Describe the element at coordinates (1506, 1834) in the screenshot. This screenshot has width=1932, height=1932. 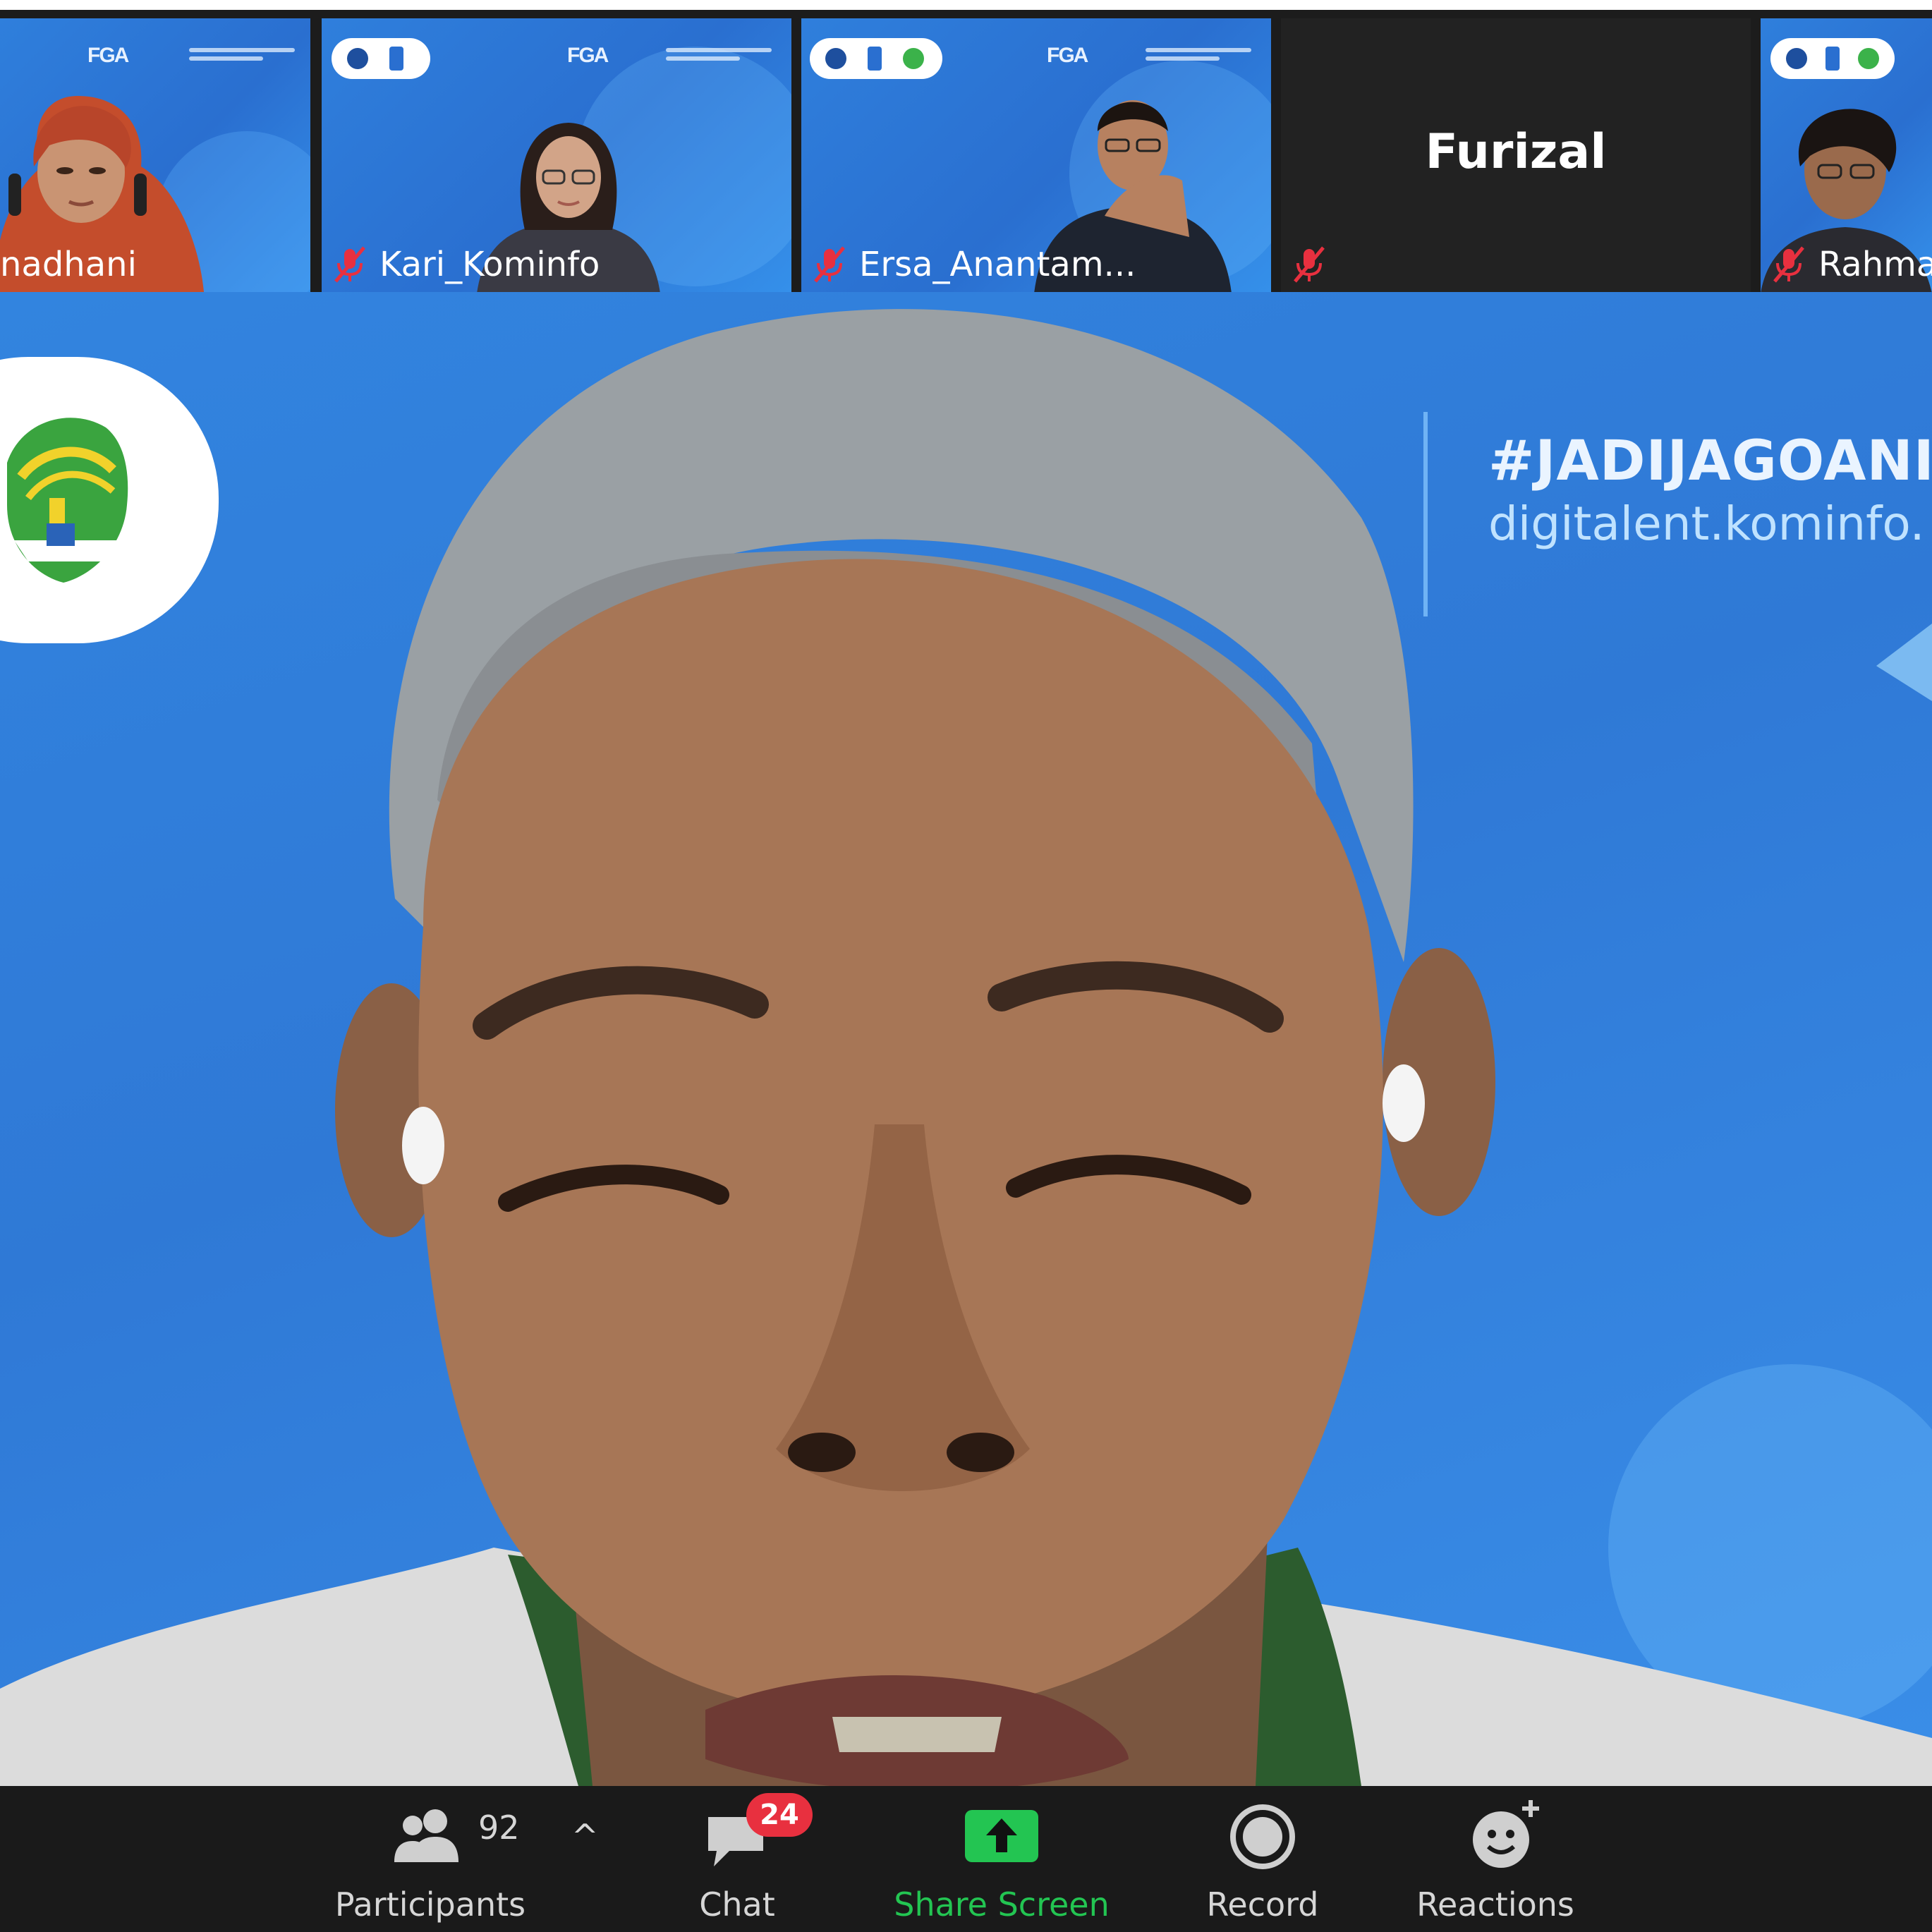
I see `reactions-icon` at that location.